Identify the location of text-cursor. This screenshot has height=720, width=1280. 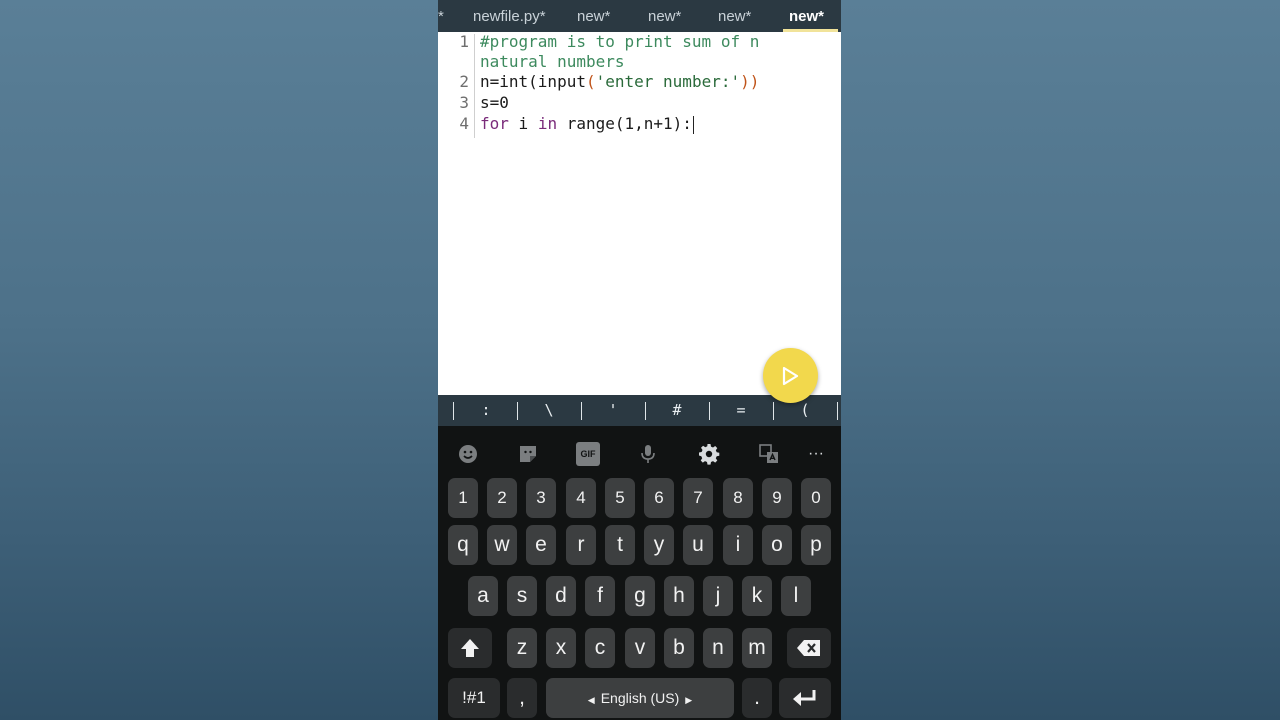
(693, 124).